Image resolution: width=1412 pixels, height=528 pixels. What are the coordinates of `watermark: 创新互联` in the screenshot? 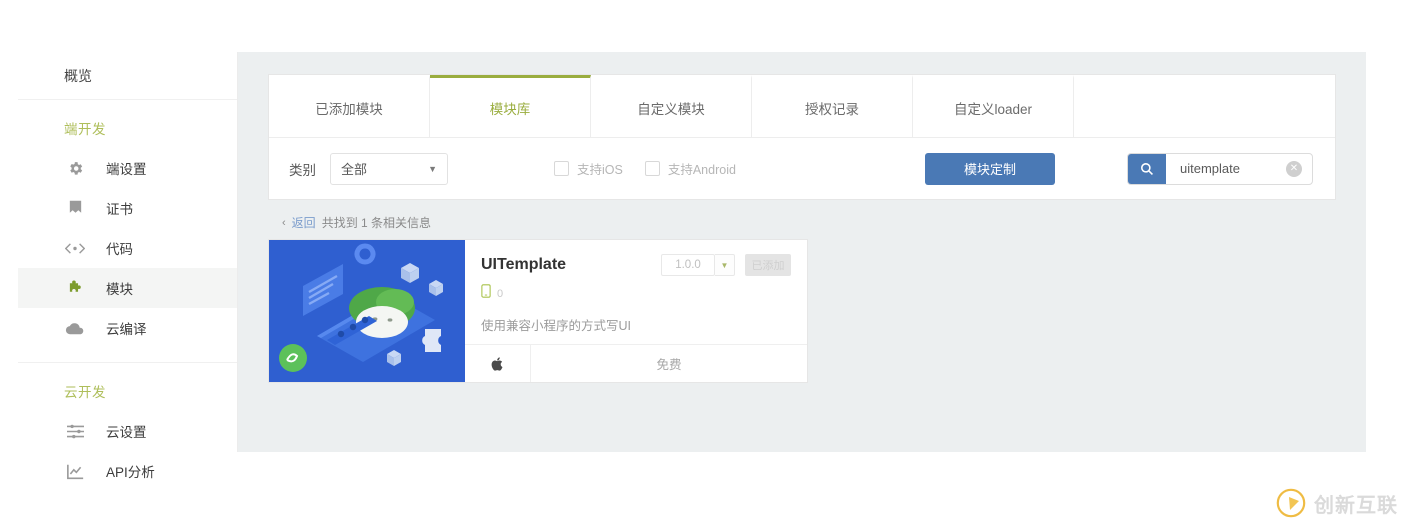 It's located at (1337, 503).